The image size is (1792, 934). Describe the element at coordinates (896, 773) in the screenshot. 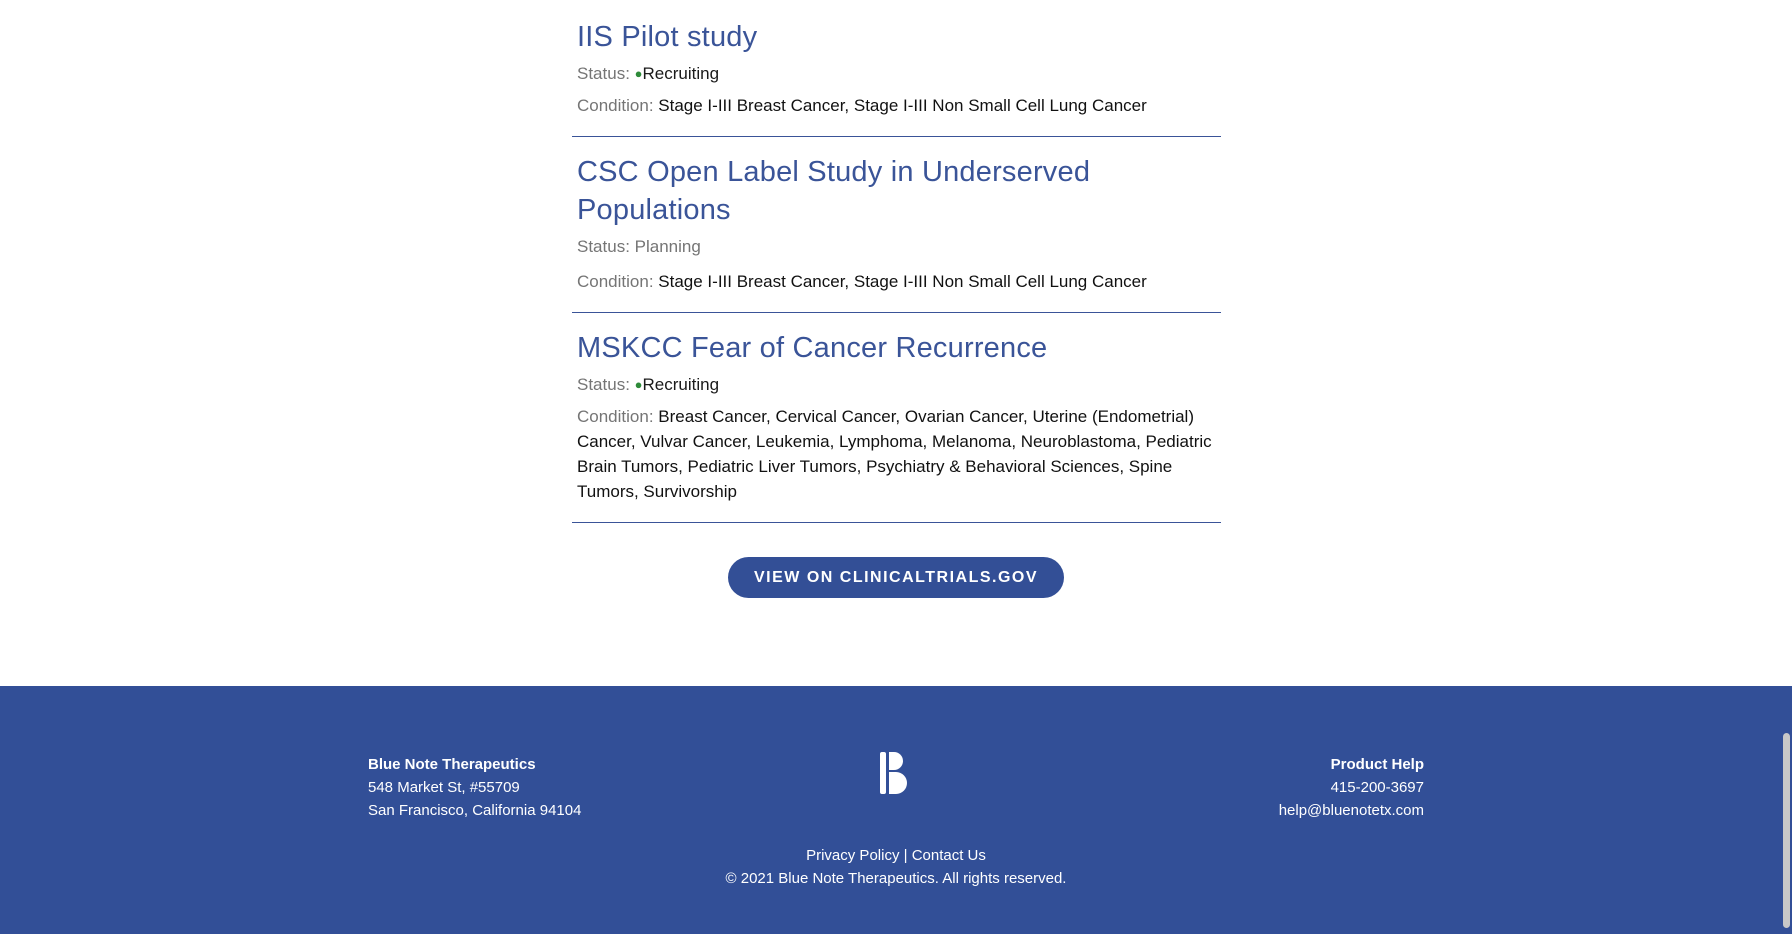

I see `blue-note-logo-icon` at that location.